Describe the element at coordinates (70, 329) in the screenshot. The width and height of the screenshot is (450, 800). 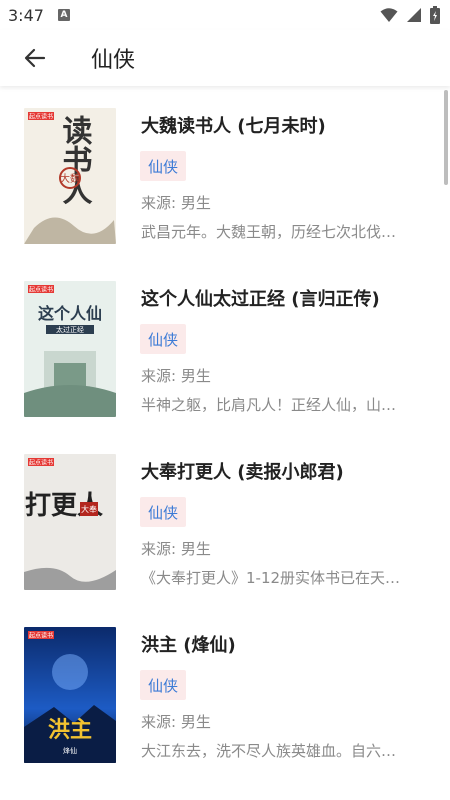
I see `cover-sub-text: 太过正经` at that location.